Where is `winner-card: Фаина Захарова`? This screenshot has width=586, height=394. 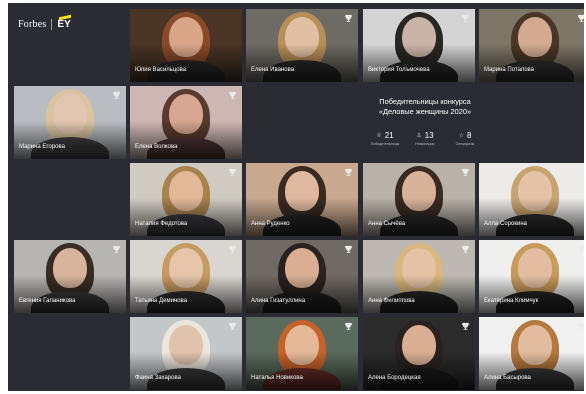
winner-card: Фаина Захарова is located at coordinates (186, 353).